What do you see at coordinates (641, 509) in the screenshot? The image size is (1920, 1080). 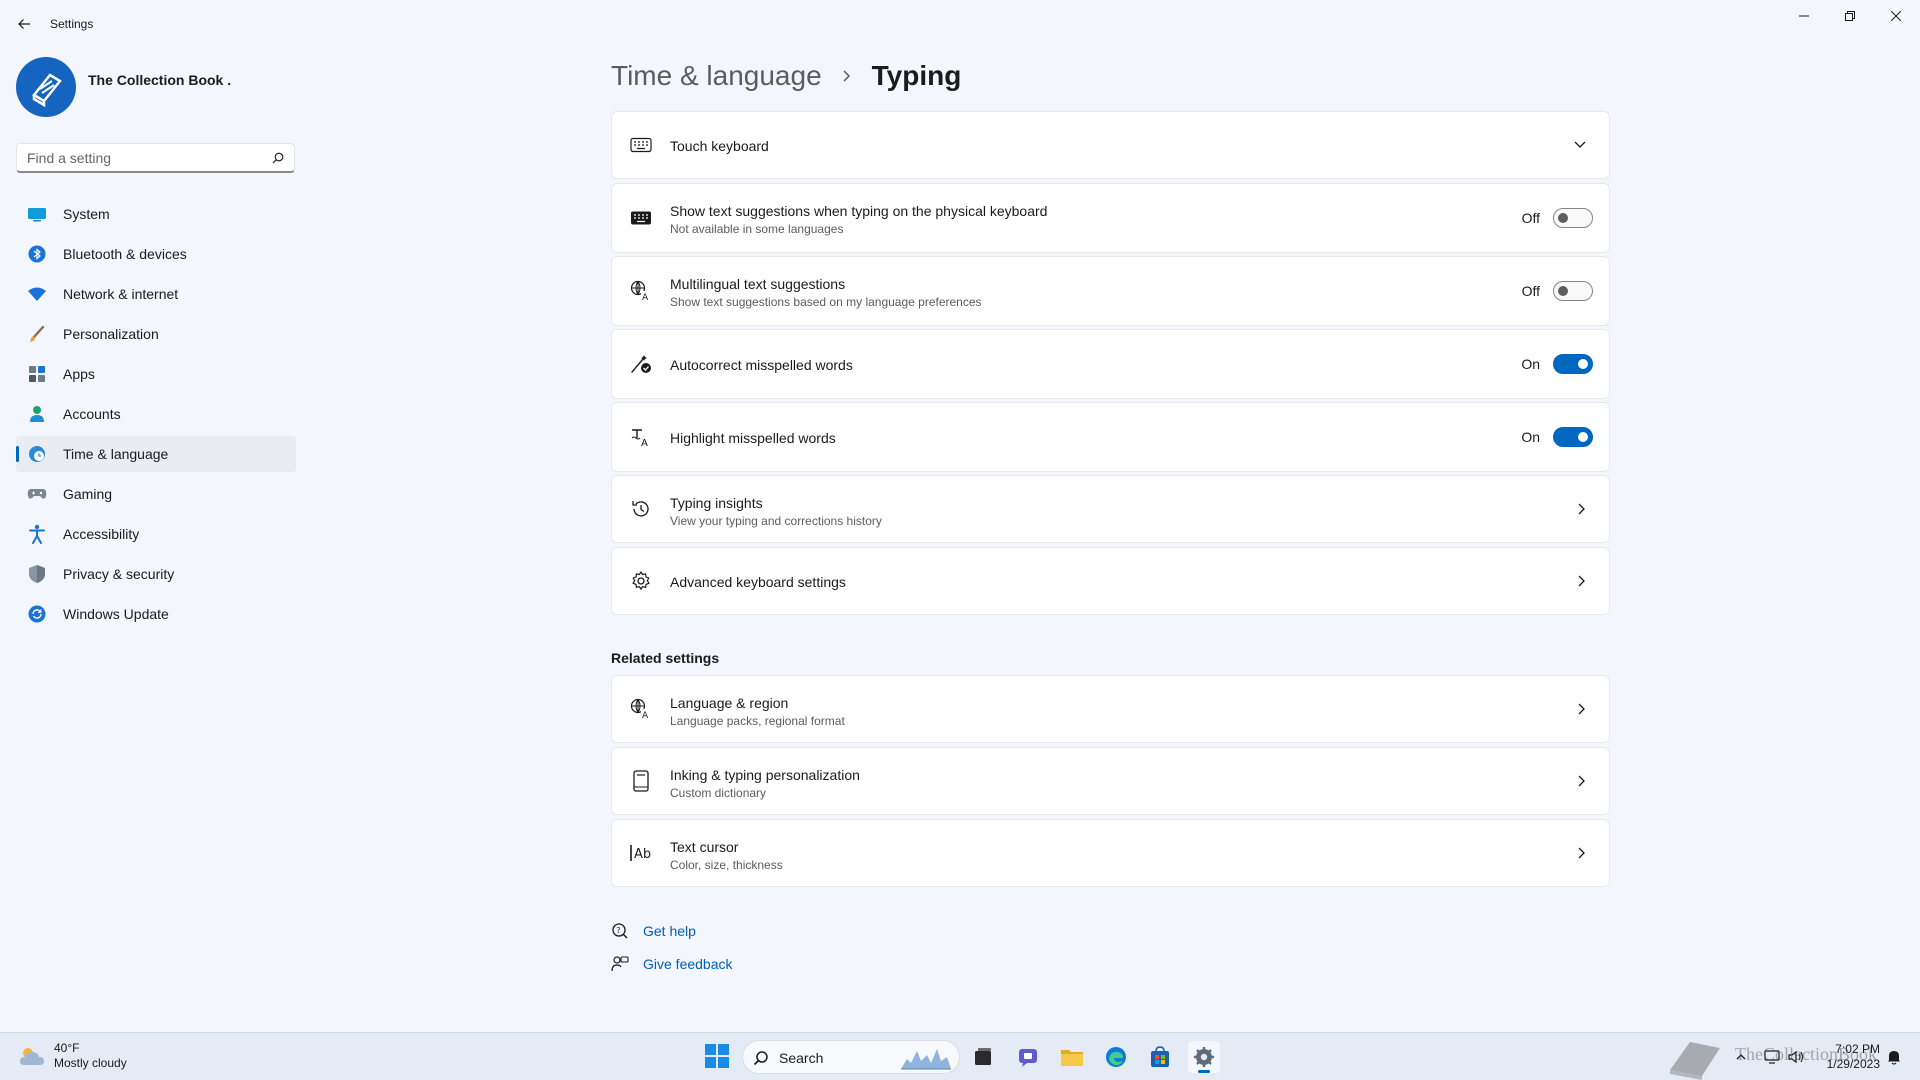 I see `history-icon` at bounding box center [641, 509].